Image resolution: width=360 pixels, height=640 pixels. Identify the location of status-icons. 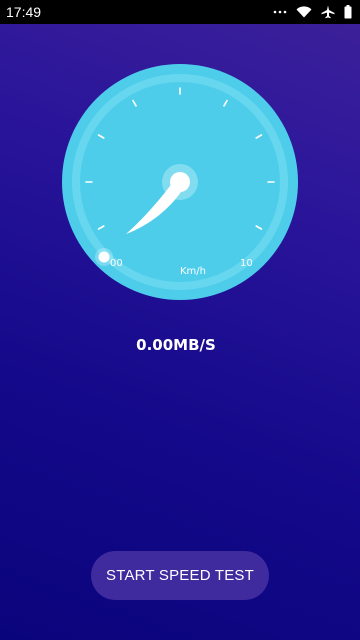
(312, 12).